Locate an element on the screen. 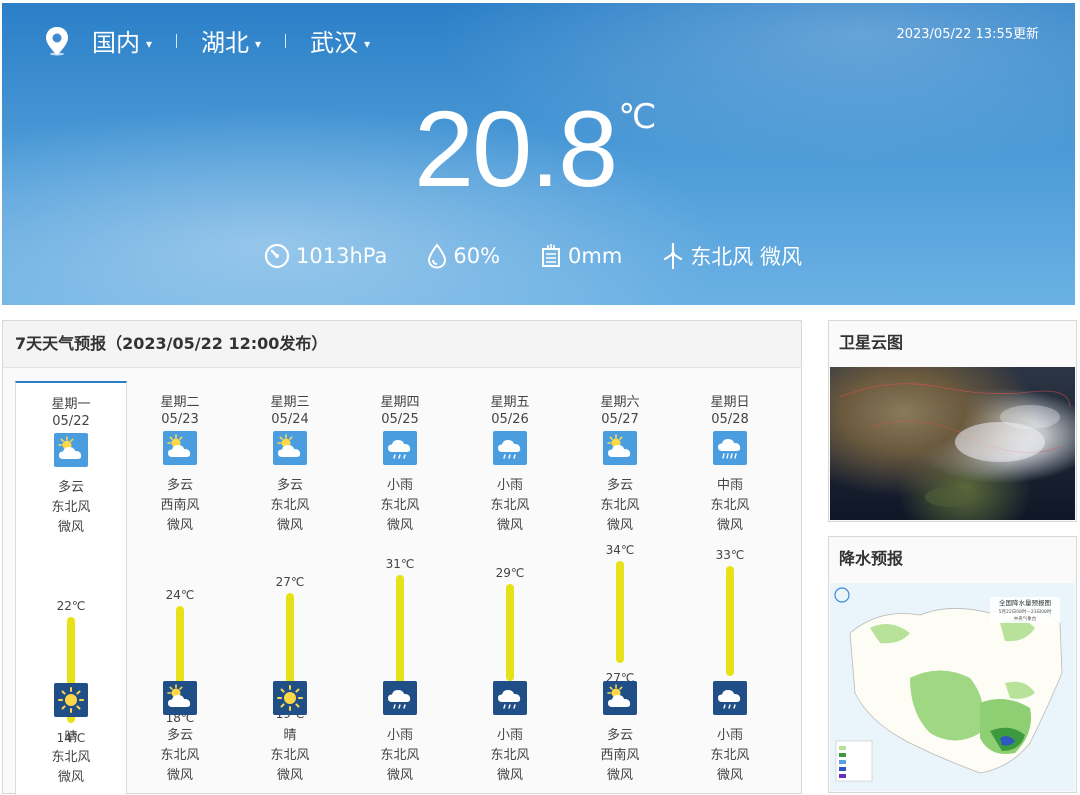 The image size is (1080, 795). forecast-day-4: 星期四05/25小雨东北风微风31℃21℃小雨东北风微风 is located at coordinates (400, 587).